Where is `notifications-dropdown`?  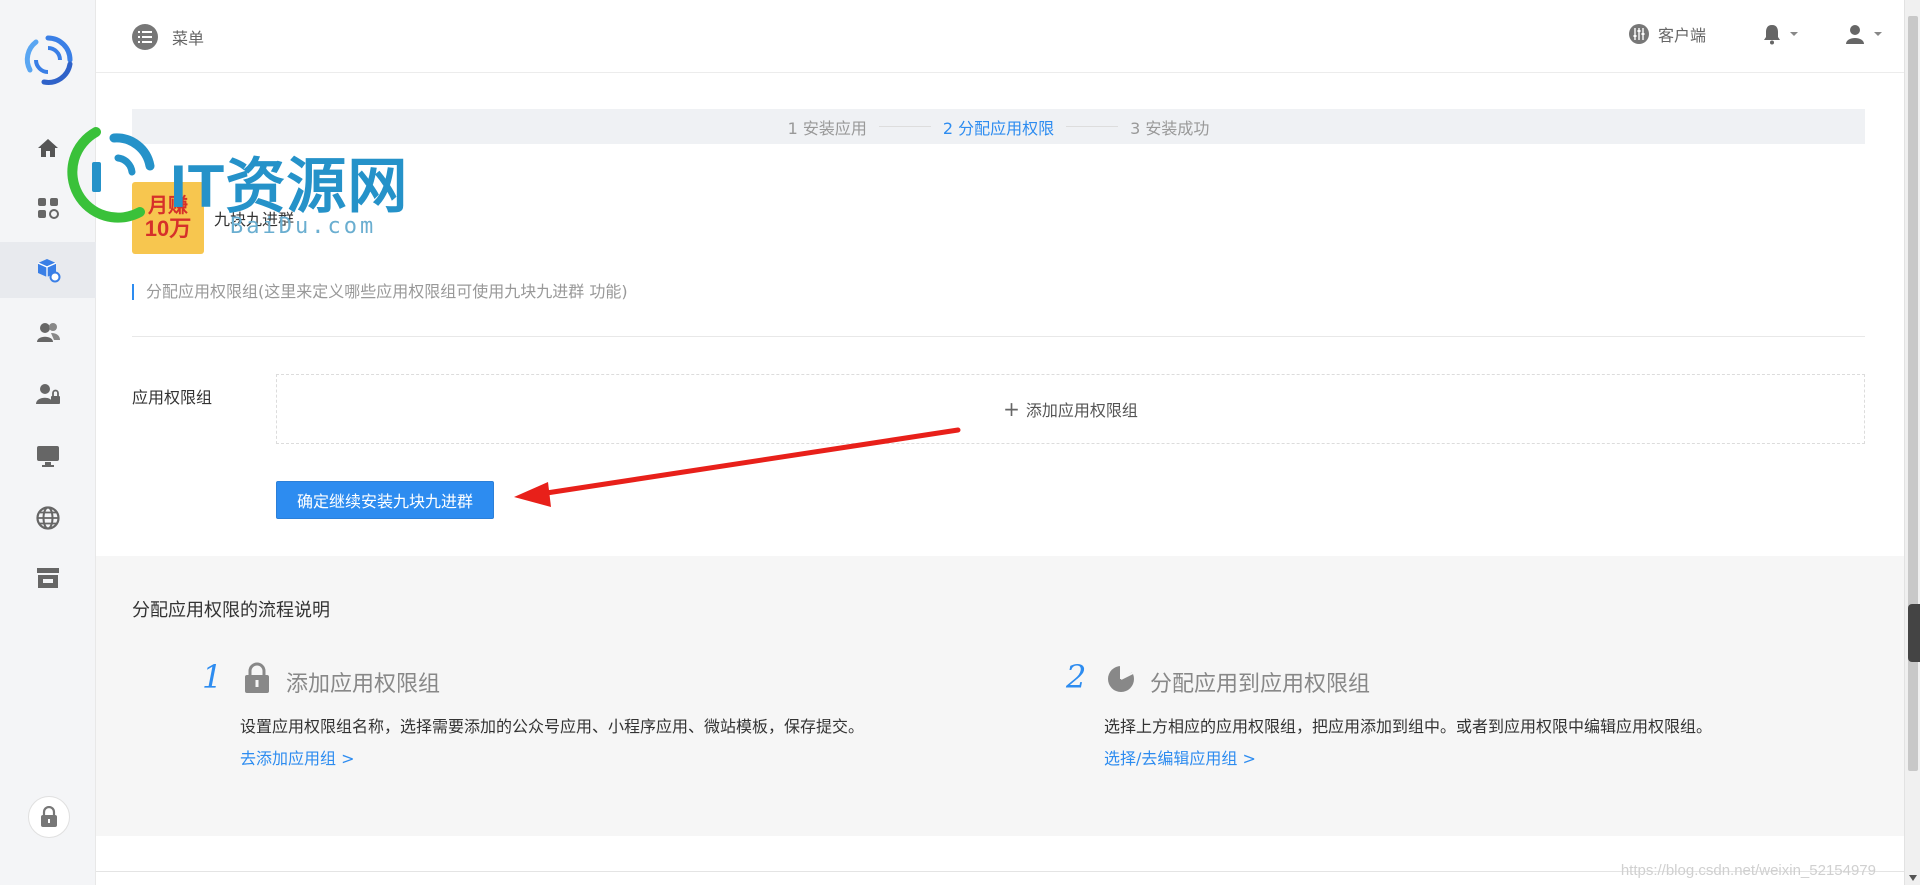 notifications-dropdown is located at coordinates (1780, 34).